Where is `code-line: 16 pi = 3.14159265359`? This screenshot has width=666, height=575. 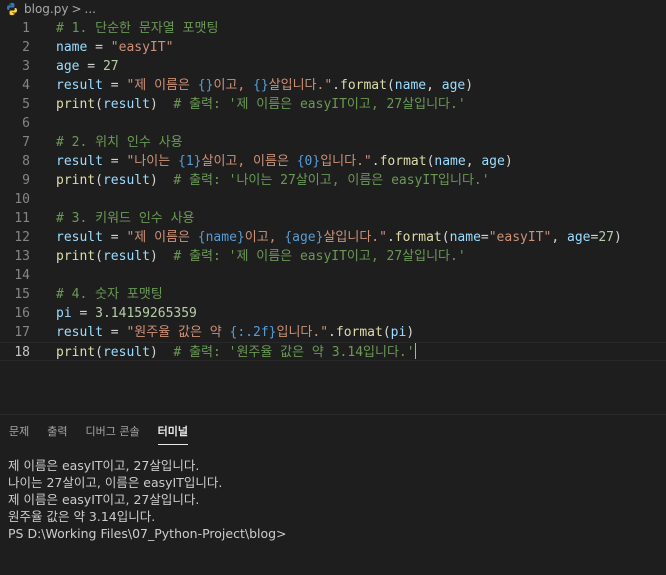
code-line: 16 pi = 3.14159265359 is located at coordinates (333, 313).